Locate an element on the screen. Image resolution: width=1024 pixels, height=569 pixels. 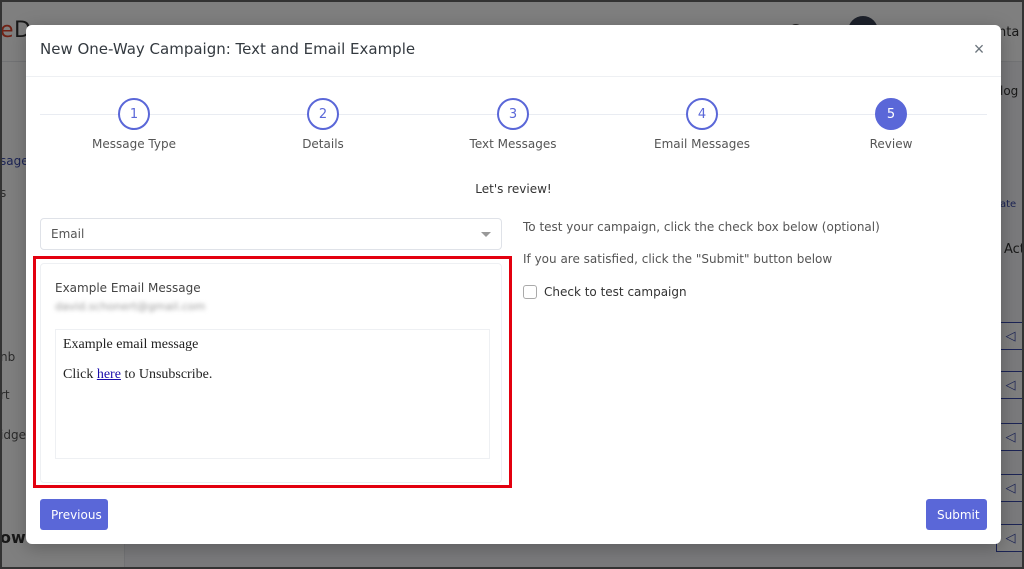
select-value: Email is located at coordinates (68, 234).